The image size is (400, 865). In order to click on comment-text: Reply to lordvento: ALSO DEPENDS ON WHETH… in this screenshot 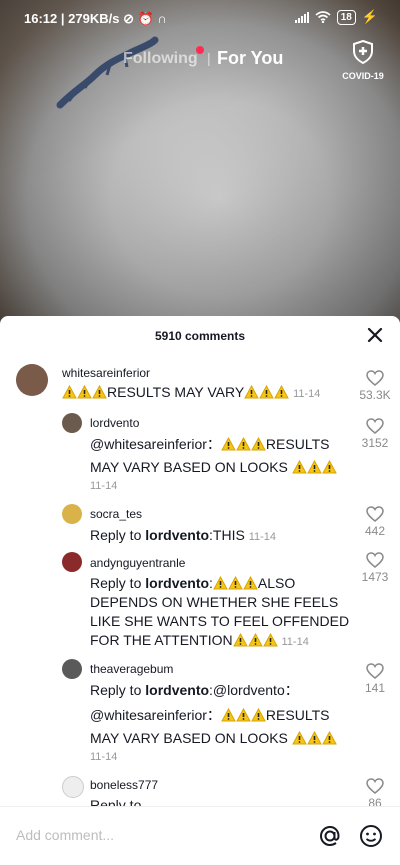, I will do `click(225, 613)`.